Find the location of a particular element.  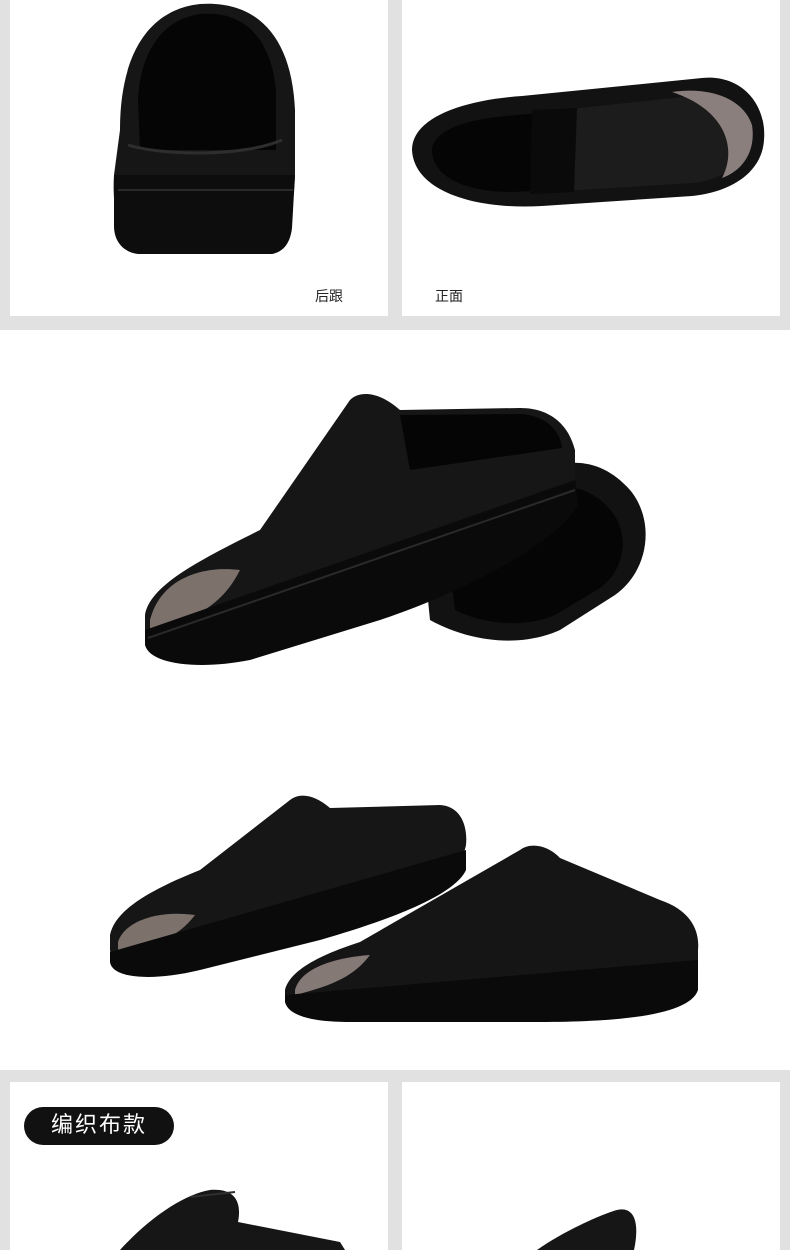

woven-fabric-tag: 编织布款 is located at coordinates (99, 1126).